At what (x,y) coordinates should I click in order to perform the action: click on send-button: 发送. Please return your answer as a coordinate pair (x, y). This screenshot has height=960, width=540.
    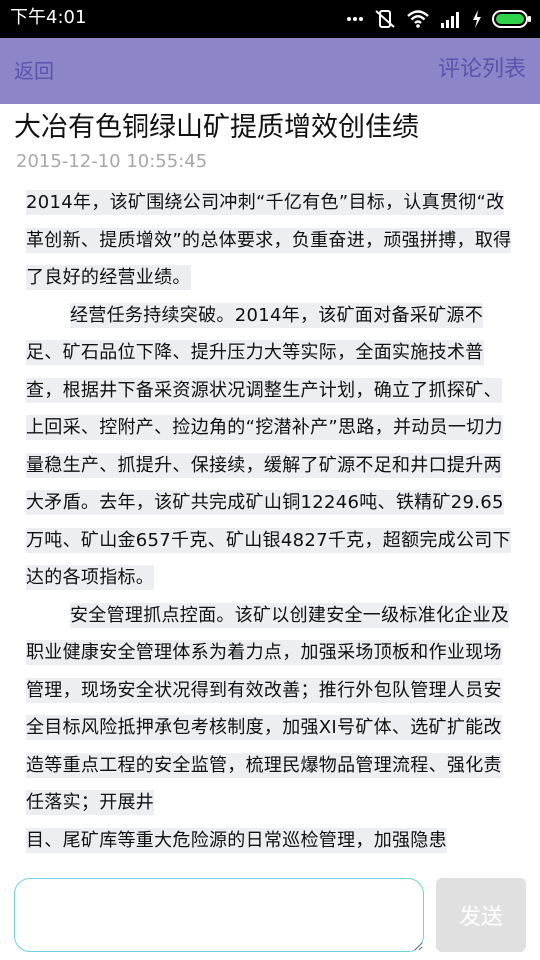
    Looking at the image, I should click on (481, 915).